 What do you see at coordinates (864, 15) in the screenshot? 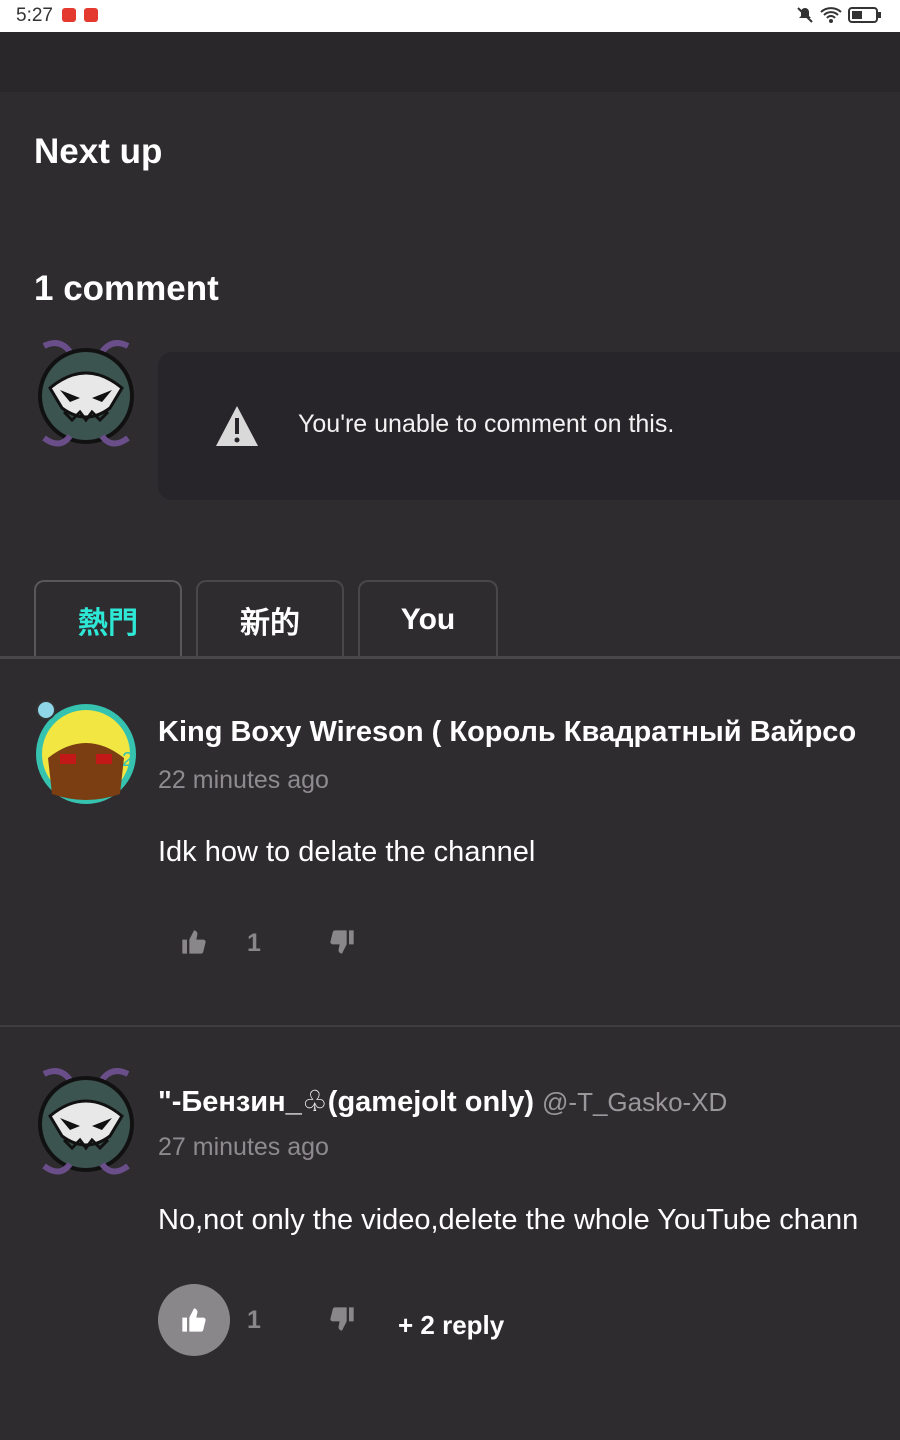
I see `battery-icon` at bounding box center [864, 15].